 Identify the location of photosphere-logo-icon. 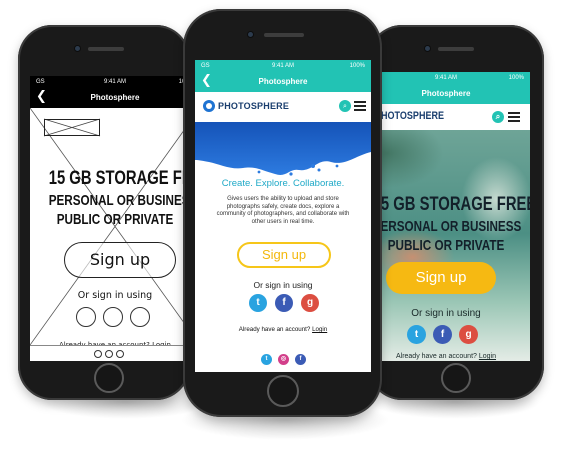
(209, 106).